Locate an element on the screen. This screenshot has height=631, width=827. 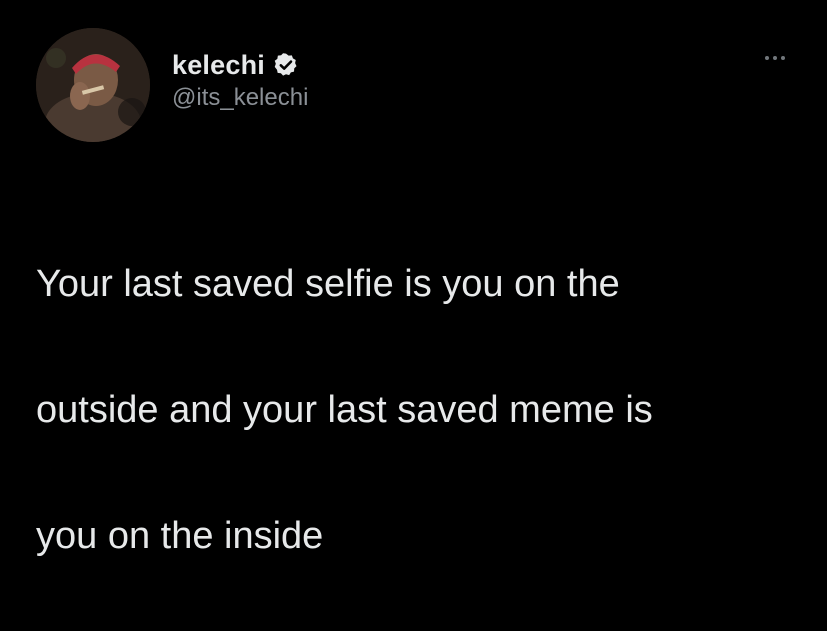
author-display-name: kelechi is located at coordinates (218, 65).